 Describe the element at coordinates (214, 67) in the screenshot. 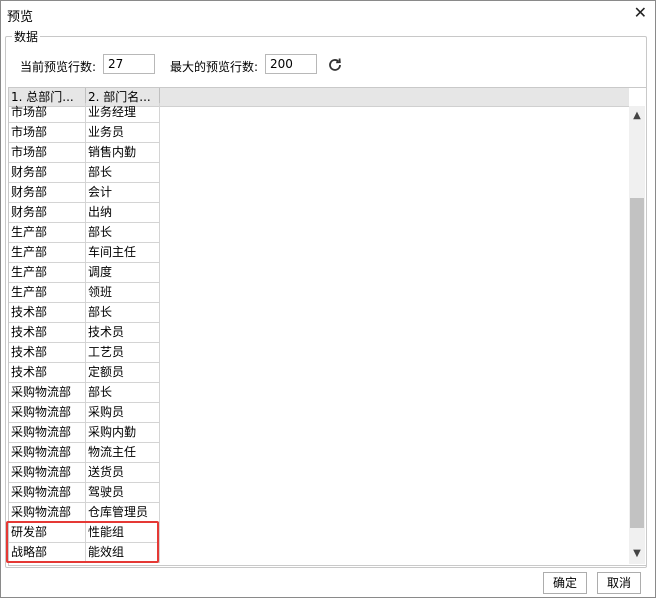

I see `max-rows-label: 最大的预览行数:` at that location.